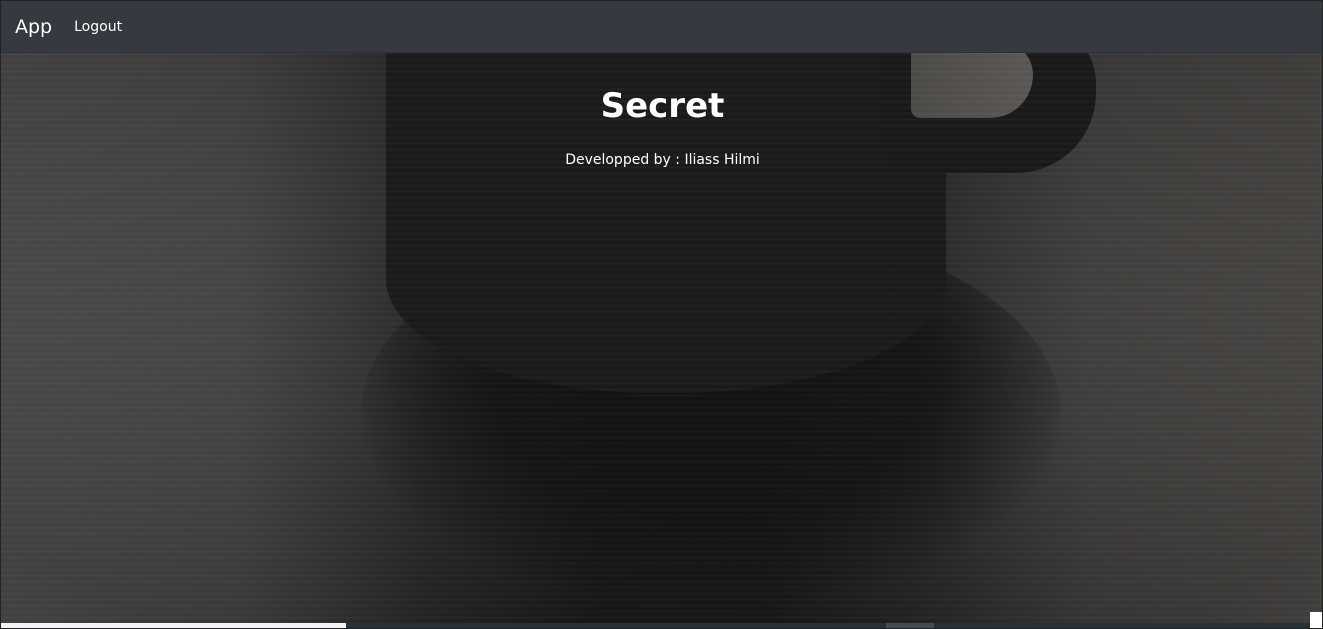 The width and height of the screenshot is (1323, 629). I want to click on developer-credit: Developped by : Iliass Hilmi, so click(662, 160).